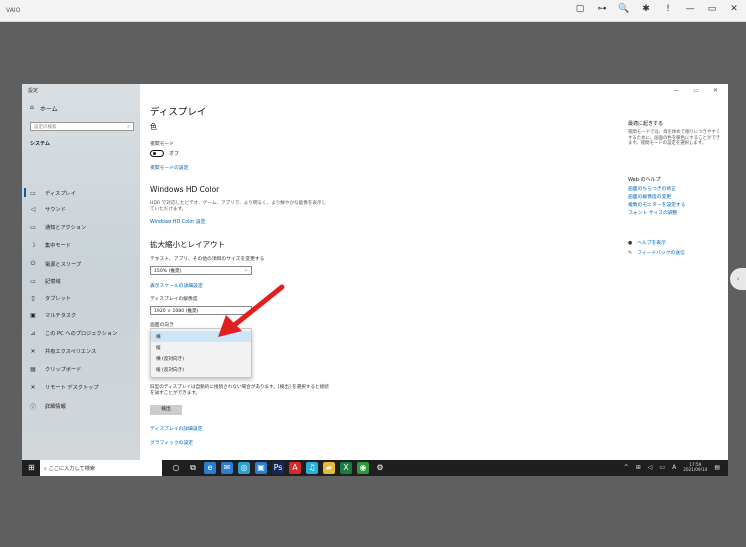 This screenshot has height=547, width=746. What do you see at coordinates (176, 468) in the screenshot?
I see `cortana-icon: ○` at bounding box center [176, 468].